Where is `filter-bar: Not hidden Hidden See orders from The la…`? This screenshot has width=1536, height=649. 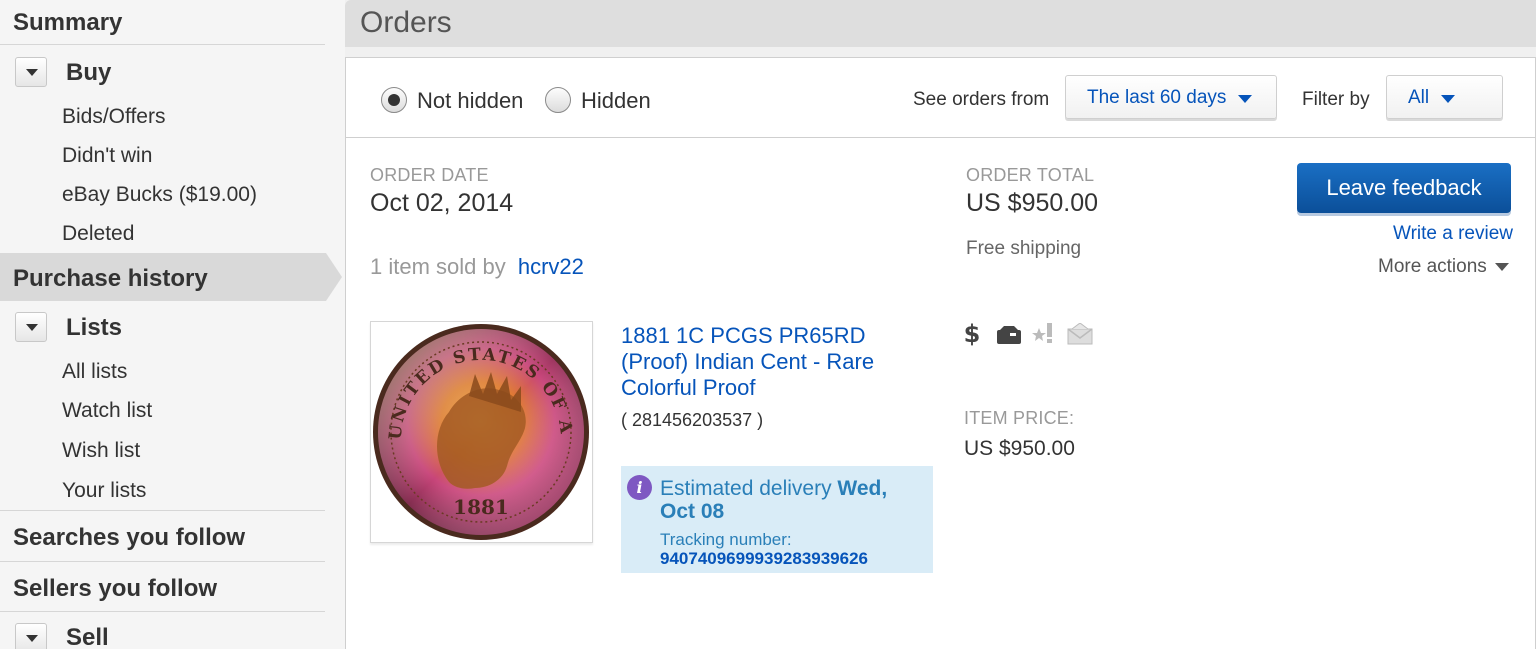
filter-bar: Not hidden Hidden See orders from The la… is located at coordinates (940, 98).